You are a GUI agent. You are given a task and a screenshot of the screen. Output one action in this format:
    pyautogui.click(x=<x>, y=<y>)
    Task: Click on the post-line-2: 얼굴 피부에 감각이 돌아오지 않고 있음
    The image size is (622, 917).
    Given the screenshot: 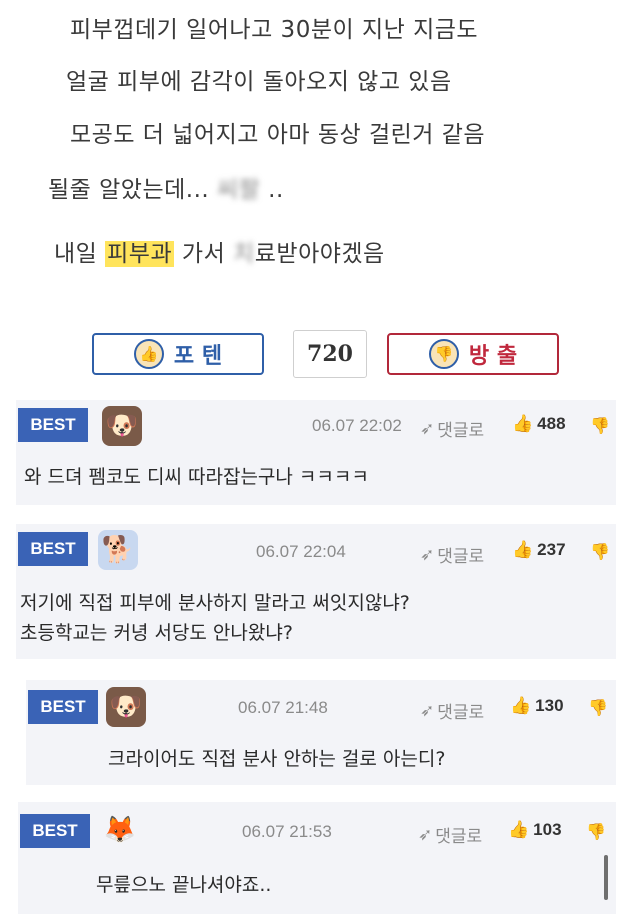 What is the action you would take?
    pyautogui.click(x=259, y=82)
    